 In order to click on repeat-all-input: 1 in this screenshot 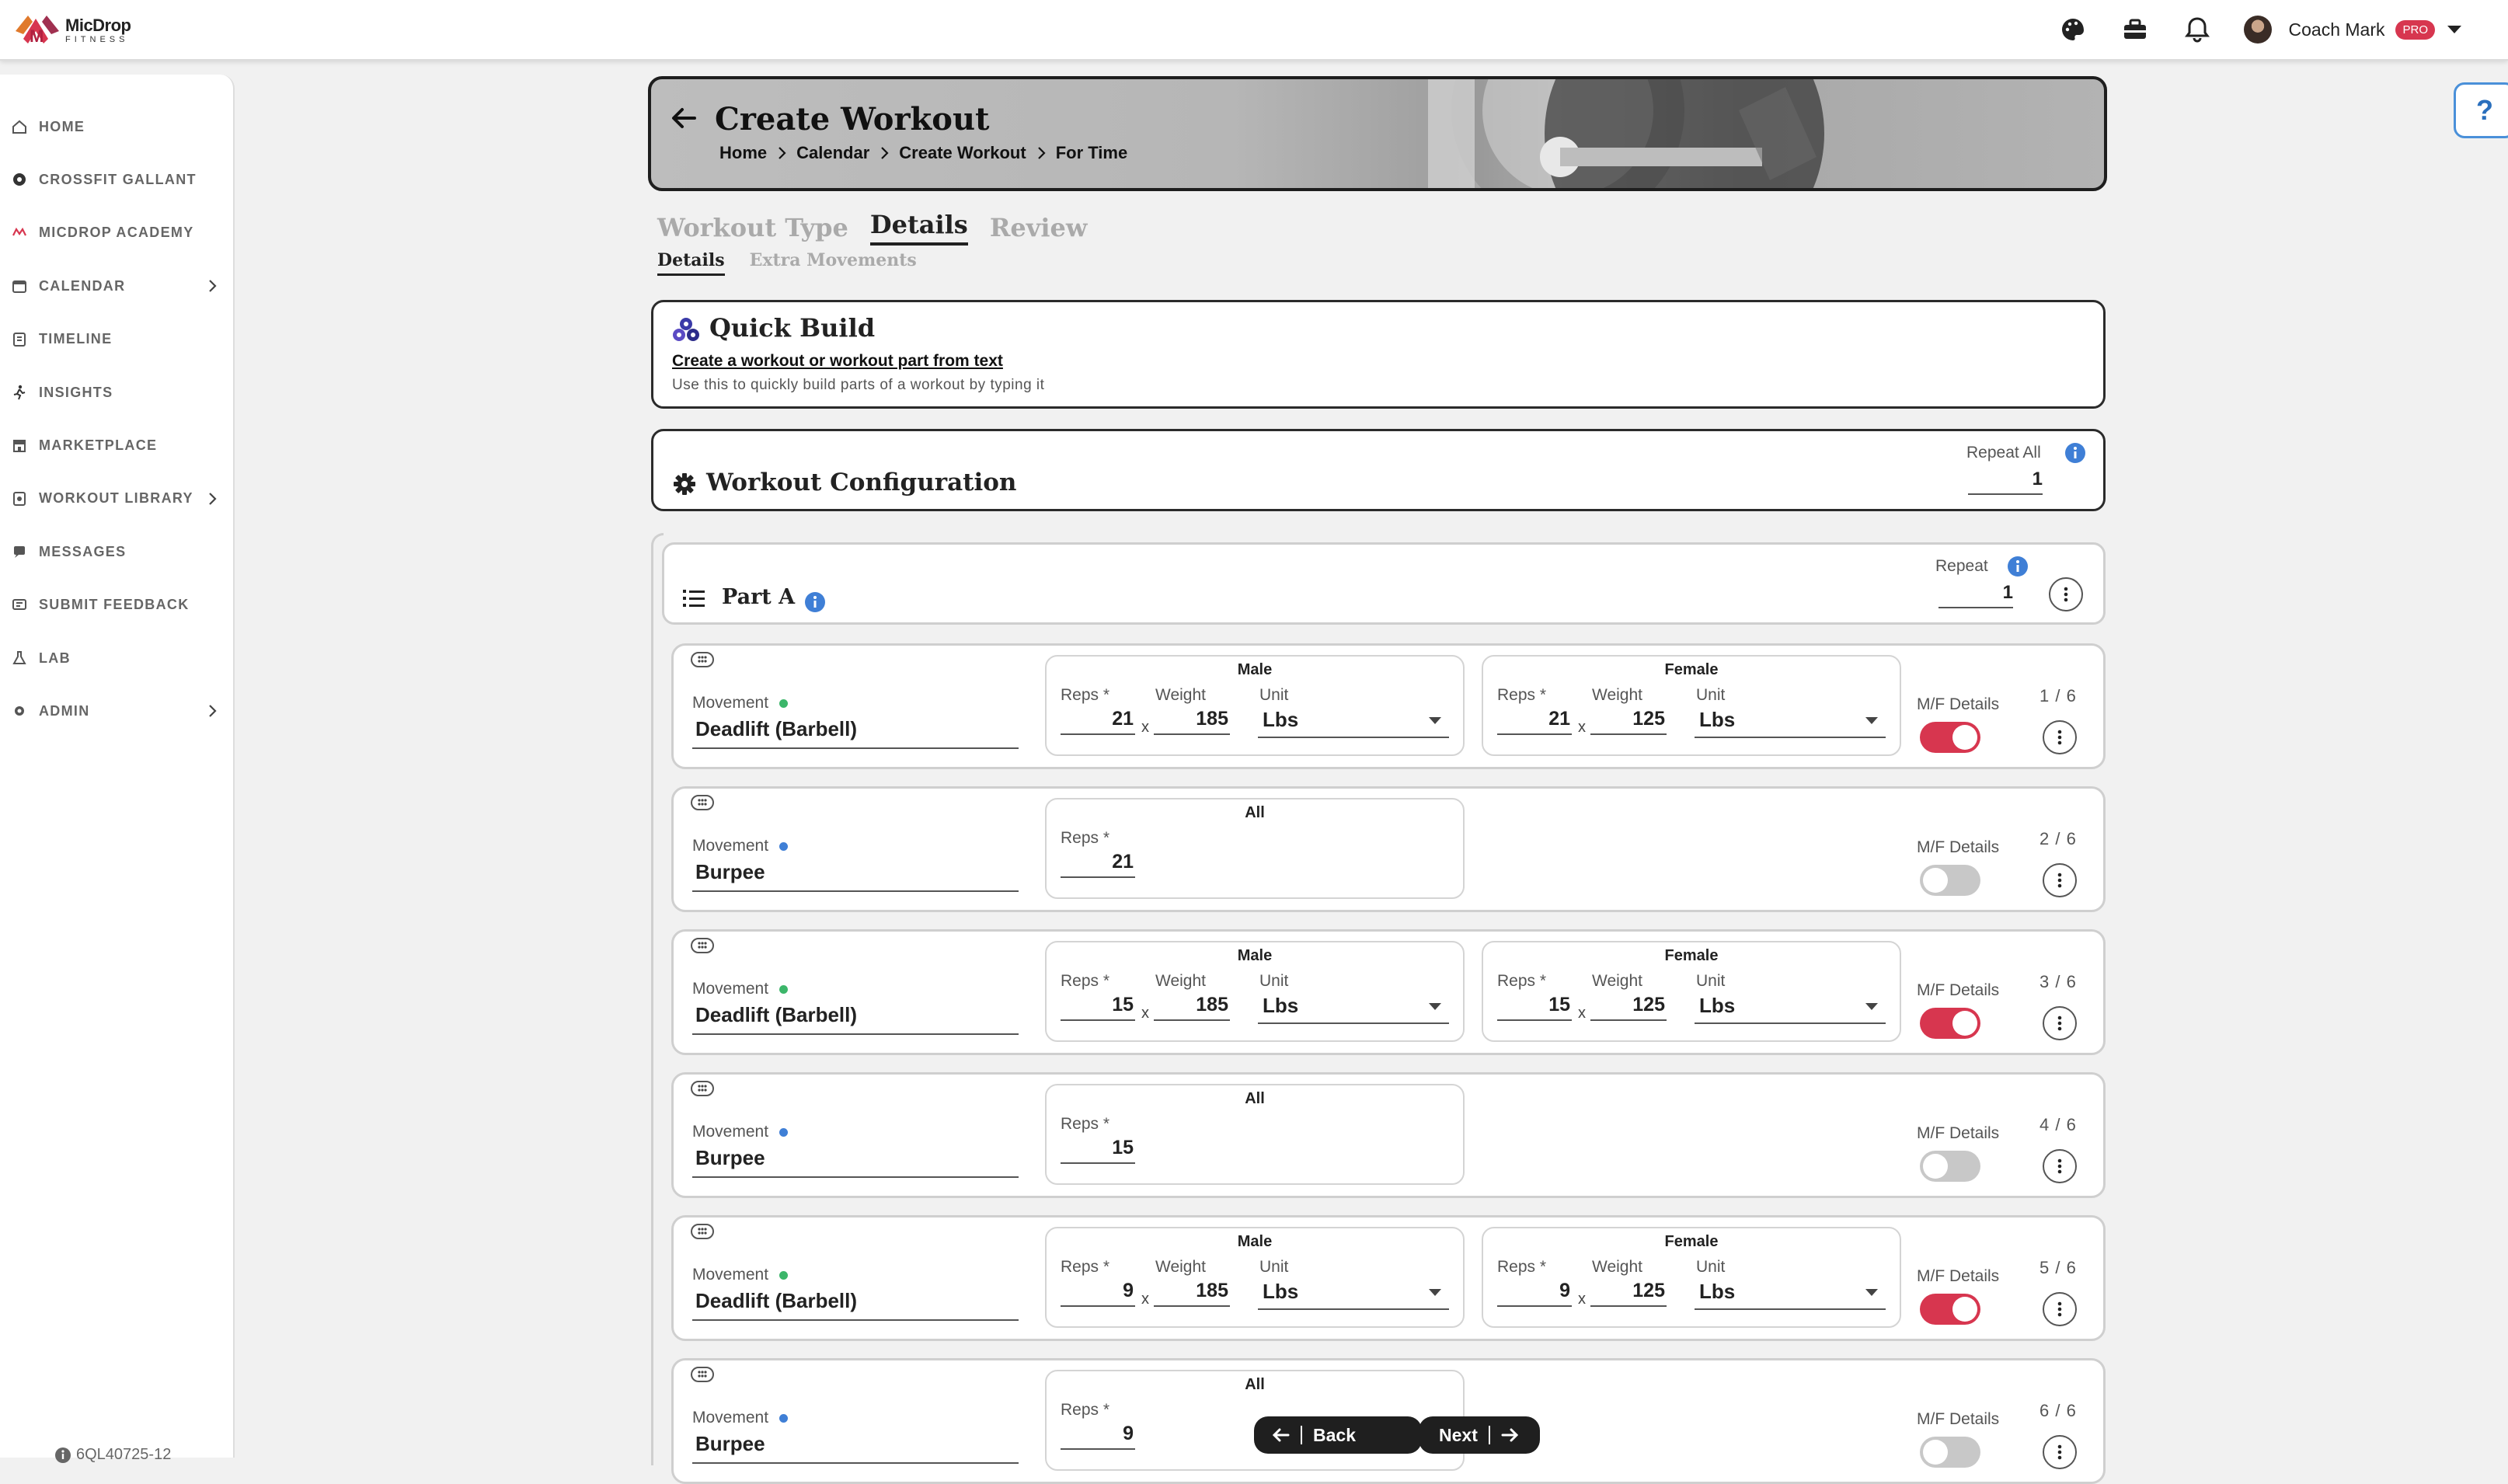, I will do `click(2005, 482)`.